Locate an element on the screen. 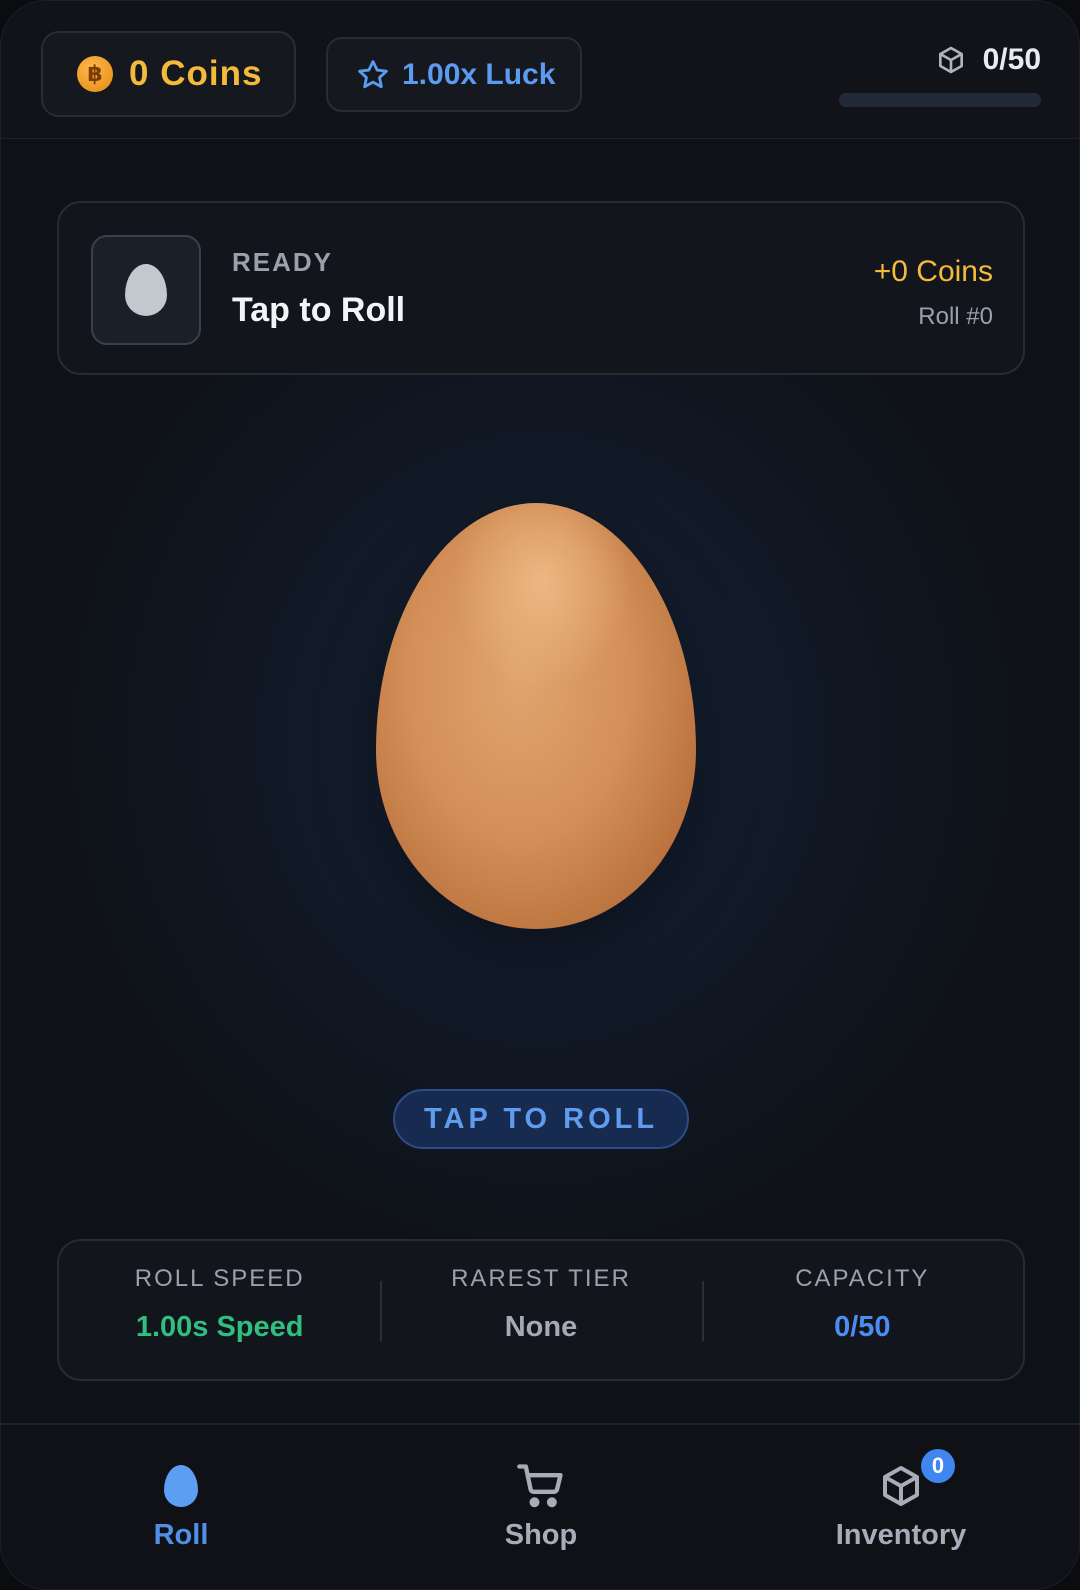  luck-label: 1.00x Luck is located at coordinates (479, 74).